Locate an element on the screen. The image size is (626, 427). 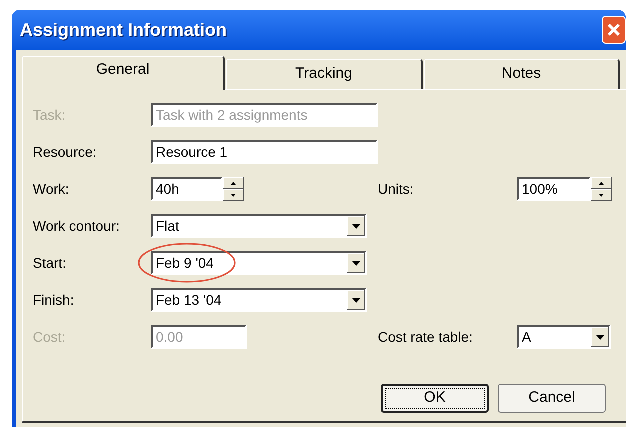
dialog-button: Cancel is located at coordinates (552, 398).